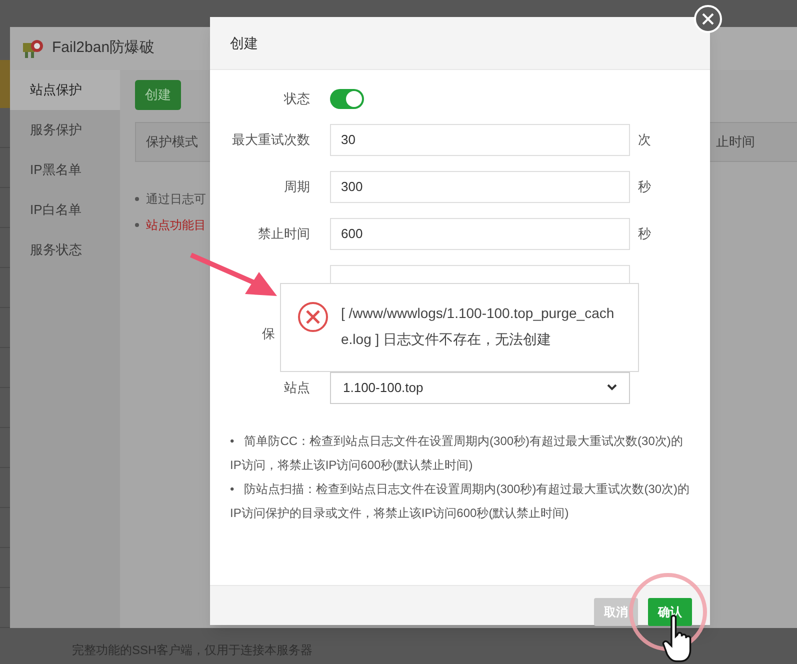  I want to click on note-text: 站点功能目, so click(176, 225).